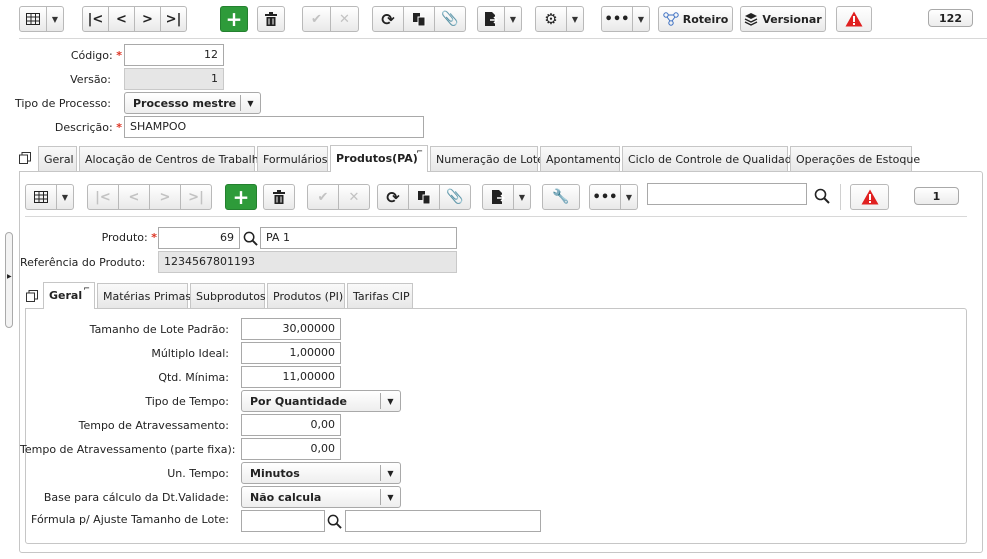 This screenshot has width=987, height=559. What do you see at coordinates (855, 158) in the screenshot?
I see `tab-operacoes-estoque: Operações de Estoque` at bounding box center [855, 158].